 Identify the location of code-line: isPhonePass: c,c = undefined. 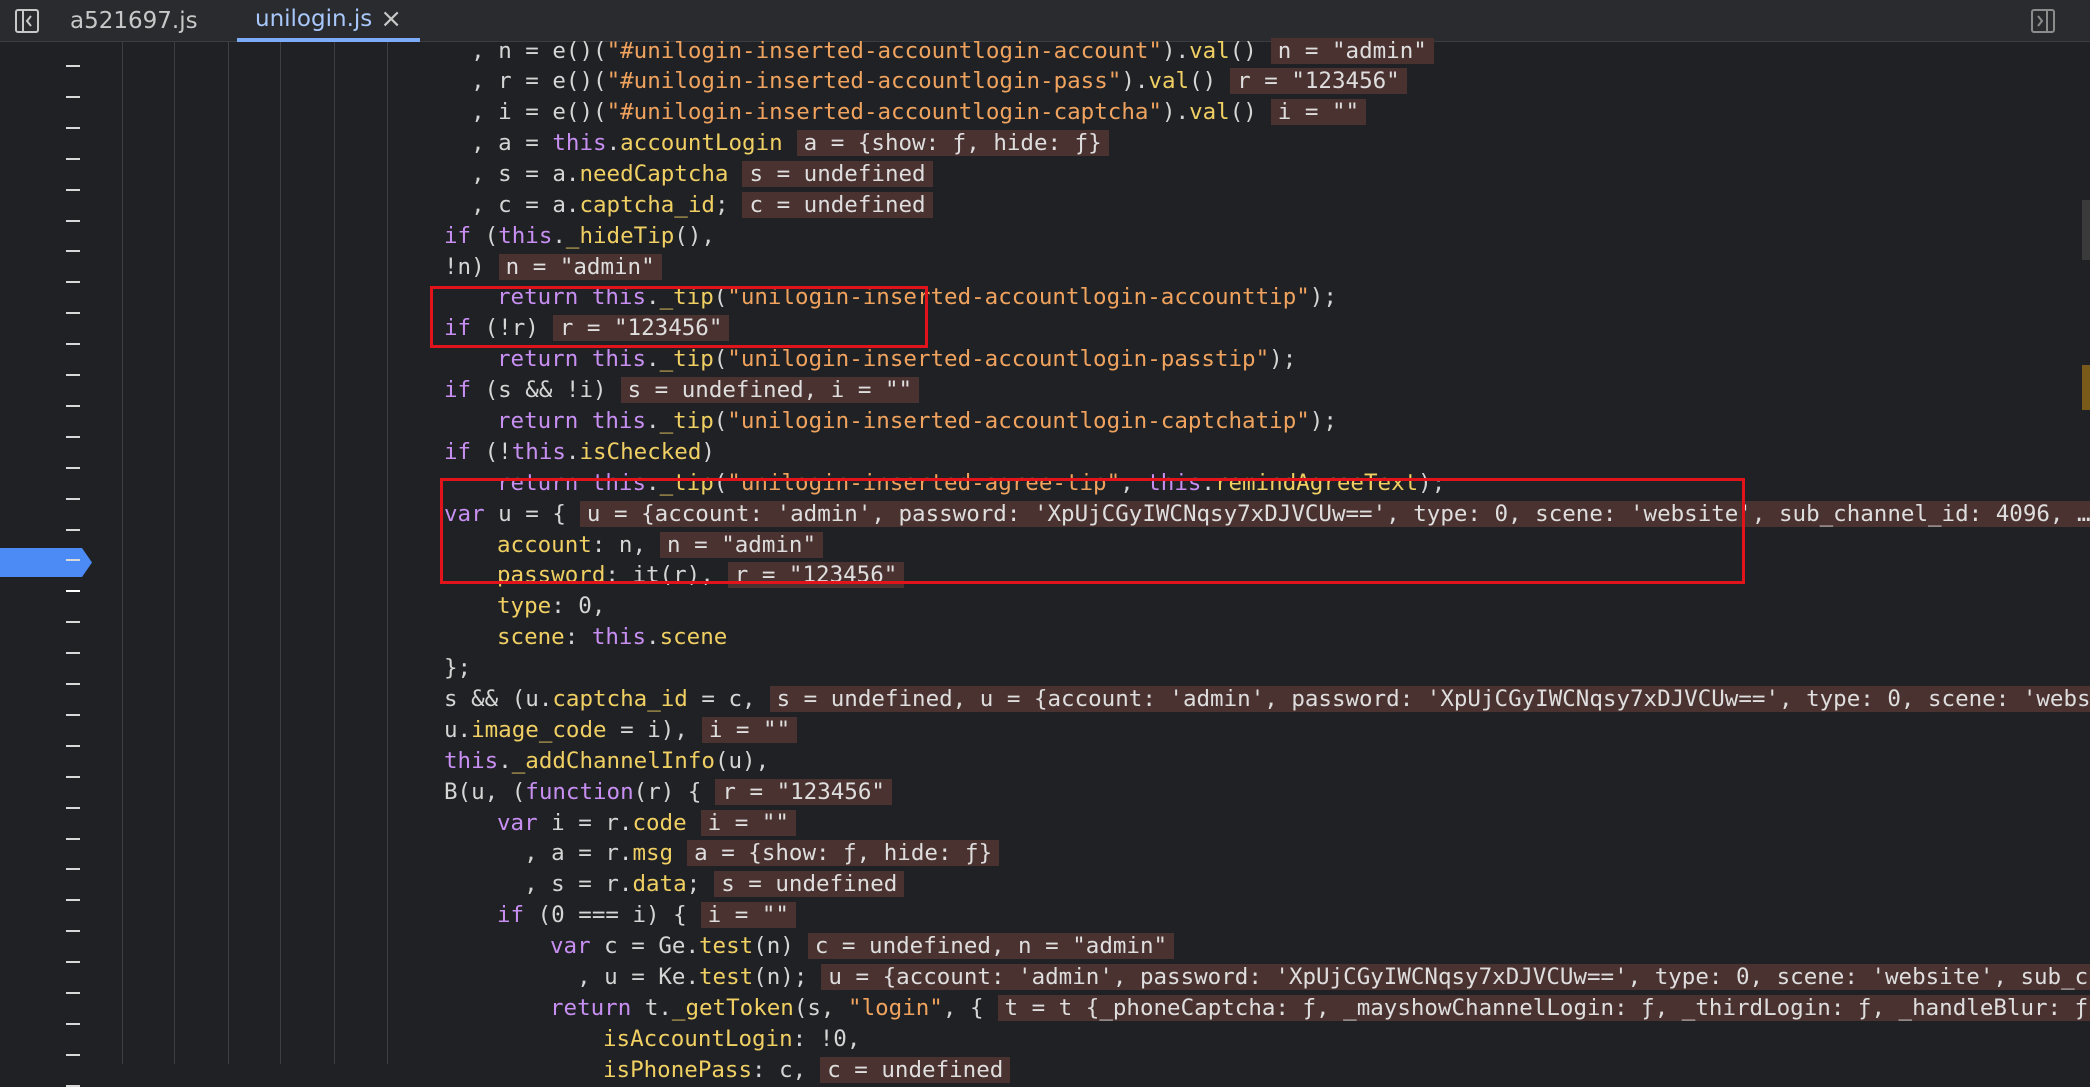
(806, 1070).